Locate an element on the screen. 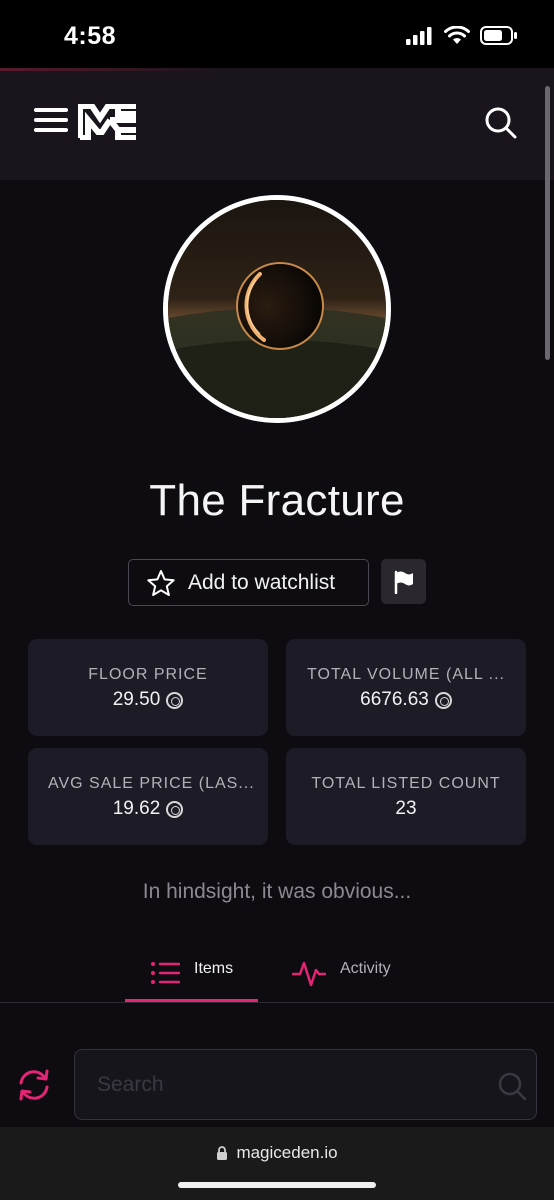 The image size is (554, 1200). stat-value: 6676.63 is located at coordinates (394, 699).